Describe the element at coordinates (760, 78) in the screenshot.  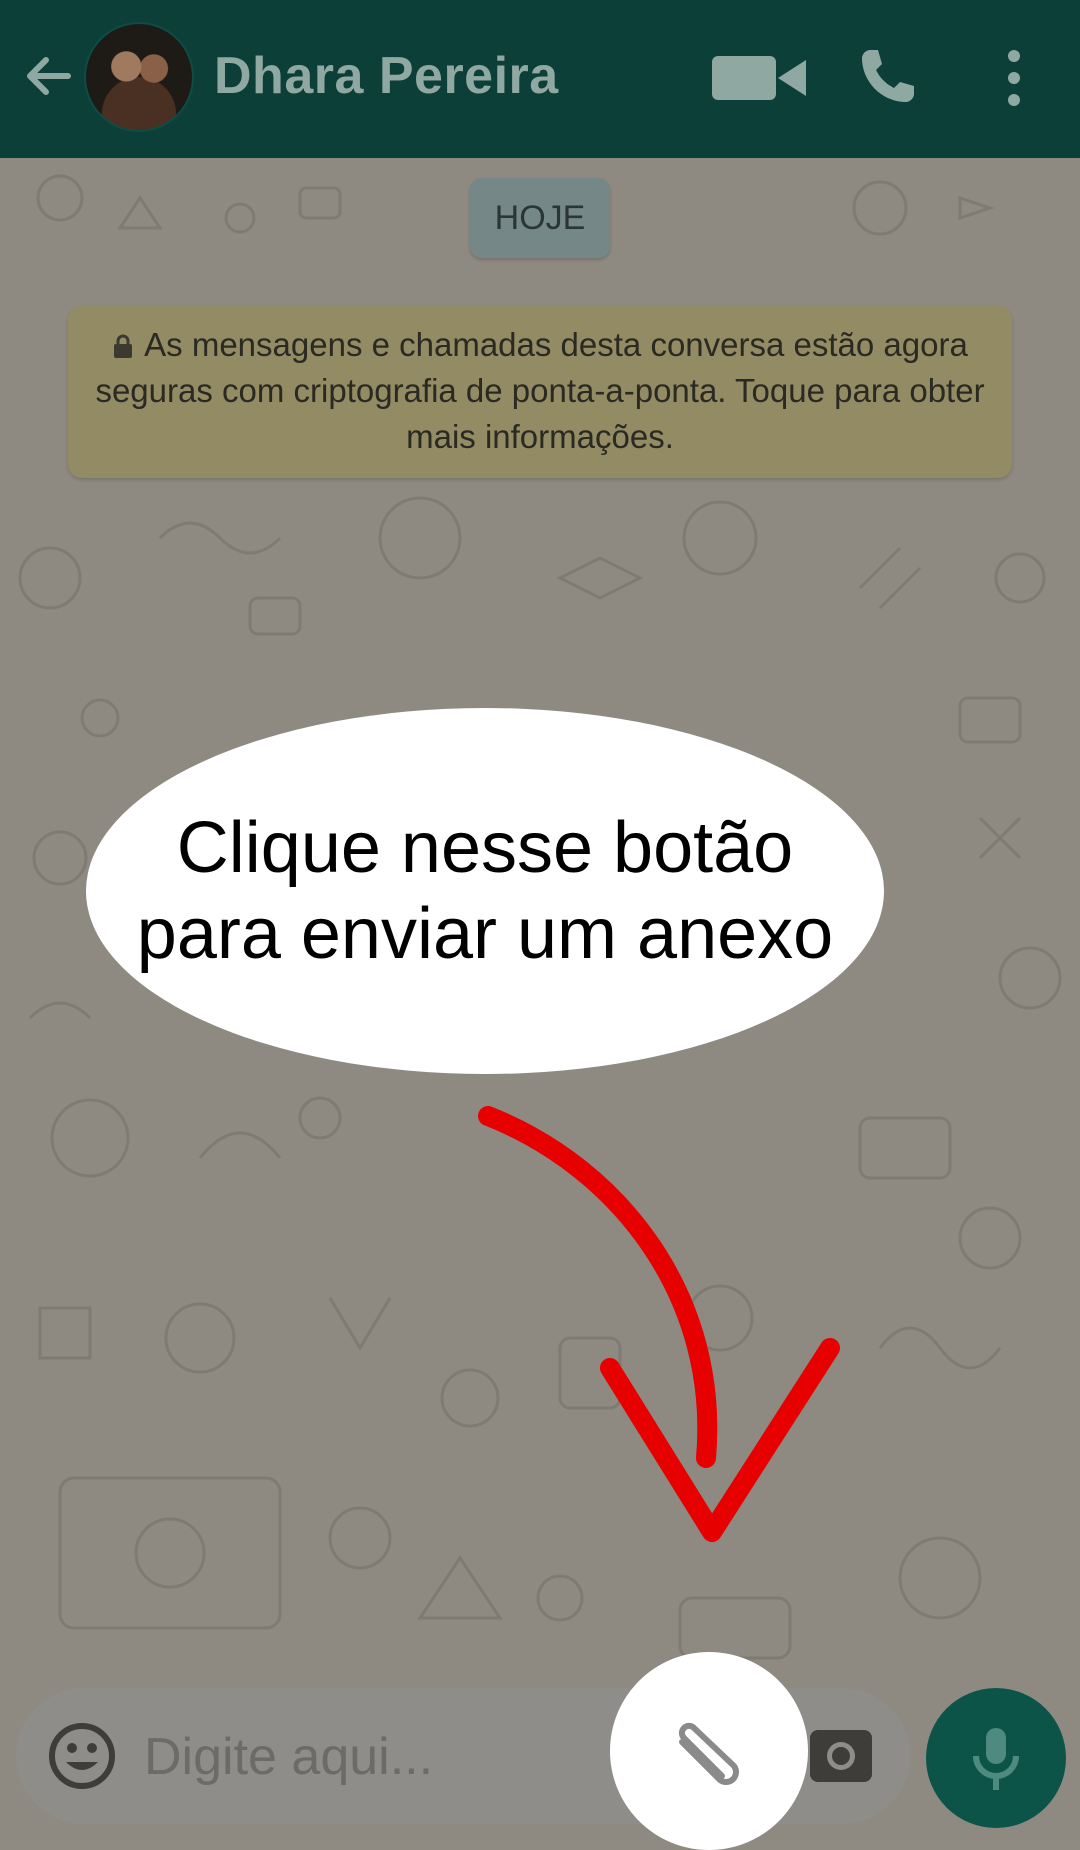
I see `video-call-icon` at that location.